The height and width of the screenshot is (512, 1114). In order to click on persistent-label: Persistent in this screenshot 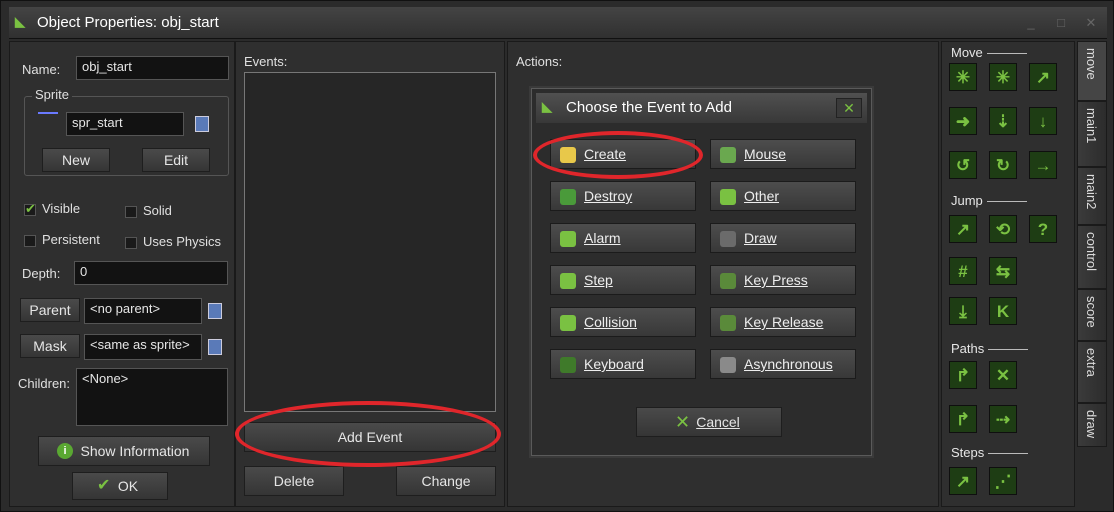, I will do `click(71, 239)`.